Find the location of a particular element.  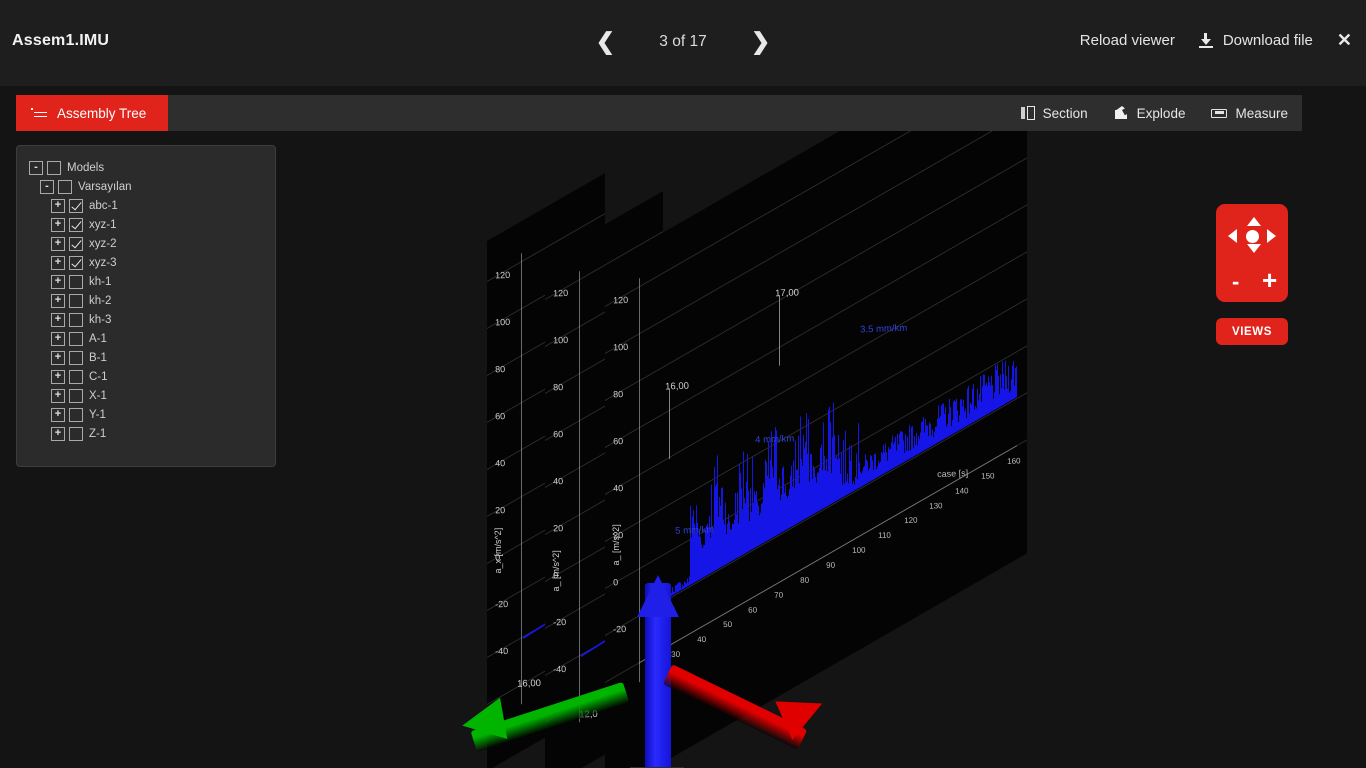

chevron-right-icon: ❯ is located at coordinates (760, 41).